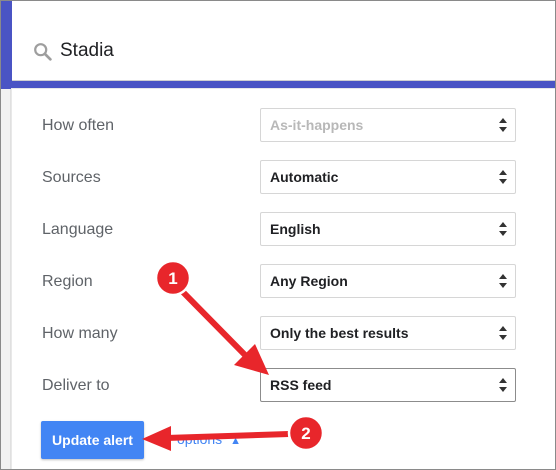 The height and width of the screenshot is (470, 556). Describe the element at coordinates (295, 229) in the screenshot. I see `language-value: English` at that location.